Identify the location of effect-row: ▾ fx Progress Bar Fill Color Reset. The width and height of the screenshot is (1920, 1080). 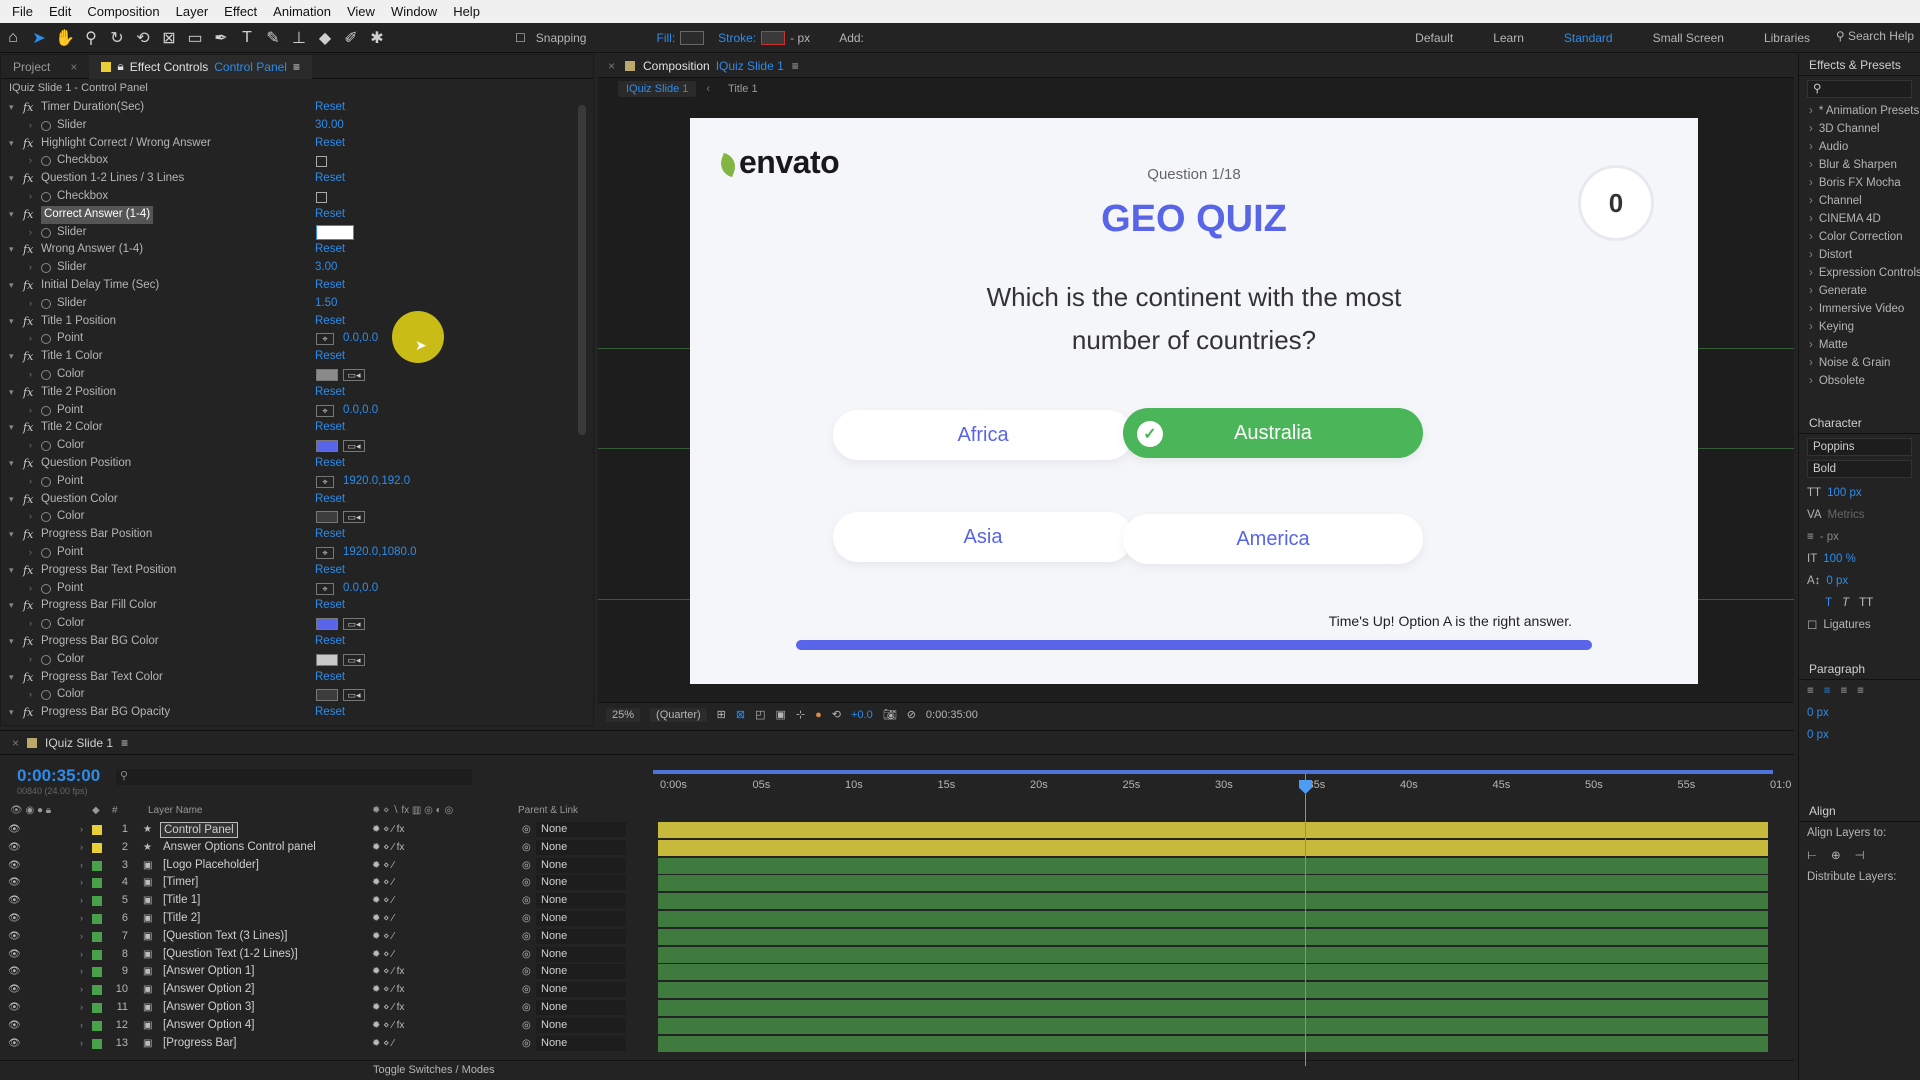
(291, 606).